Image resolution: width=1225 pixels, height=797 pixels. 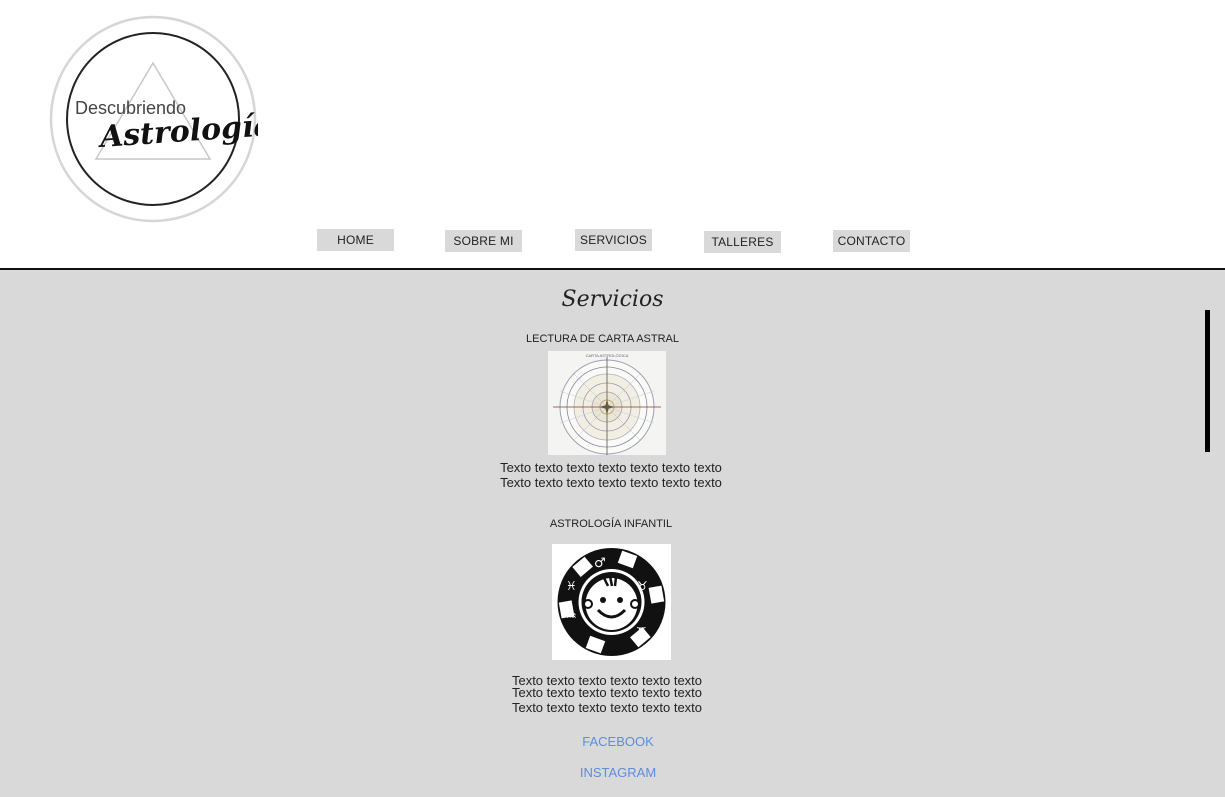 I want to click on nav-sobre-mi-button: SOBRE MI, so click(x=483, y=241).